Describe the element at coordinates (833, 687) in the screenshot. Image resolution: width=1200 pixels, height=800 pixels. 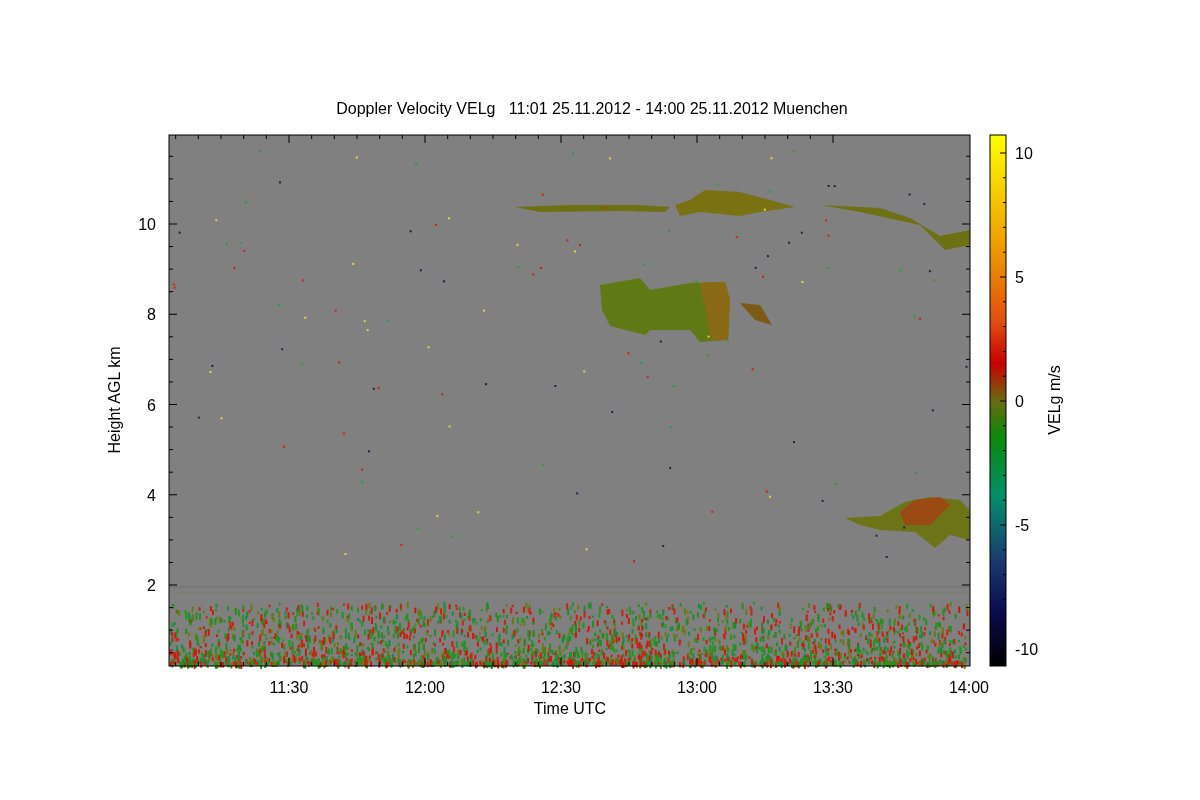
I see `x-tick-label: 13:30` at that location.